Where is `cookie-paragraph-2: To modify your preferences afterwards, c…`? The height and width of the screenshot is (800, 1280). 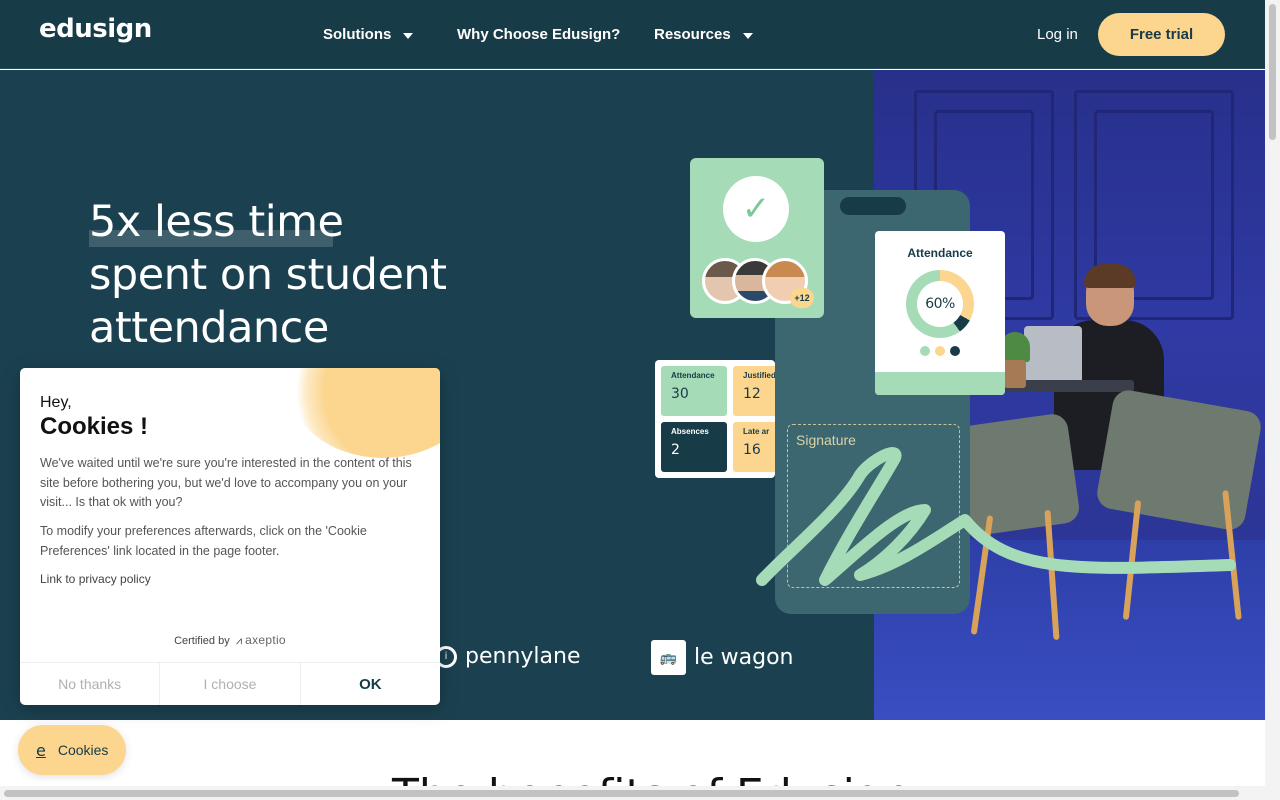 cookie-paragraph-2: To modify your preferences afterwards, c… is located at coordinates (203, 541).